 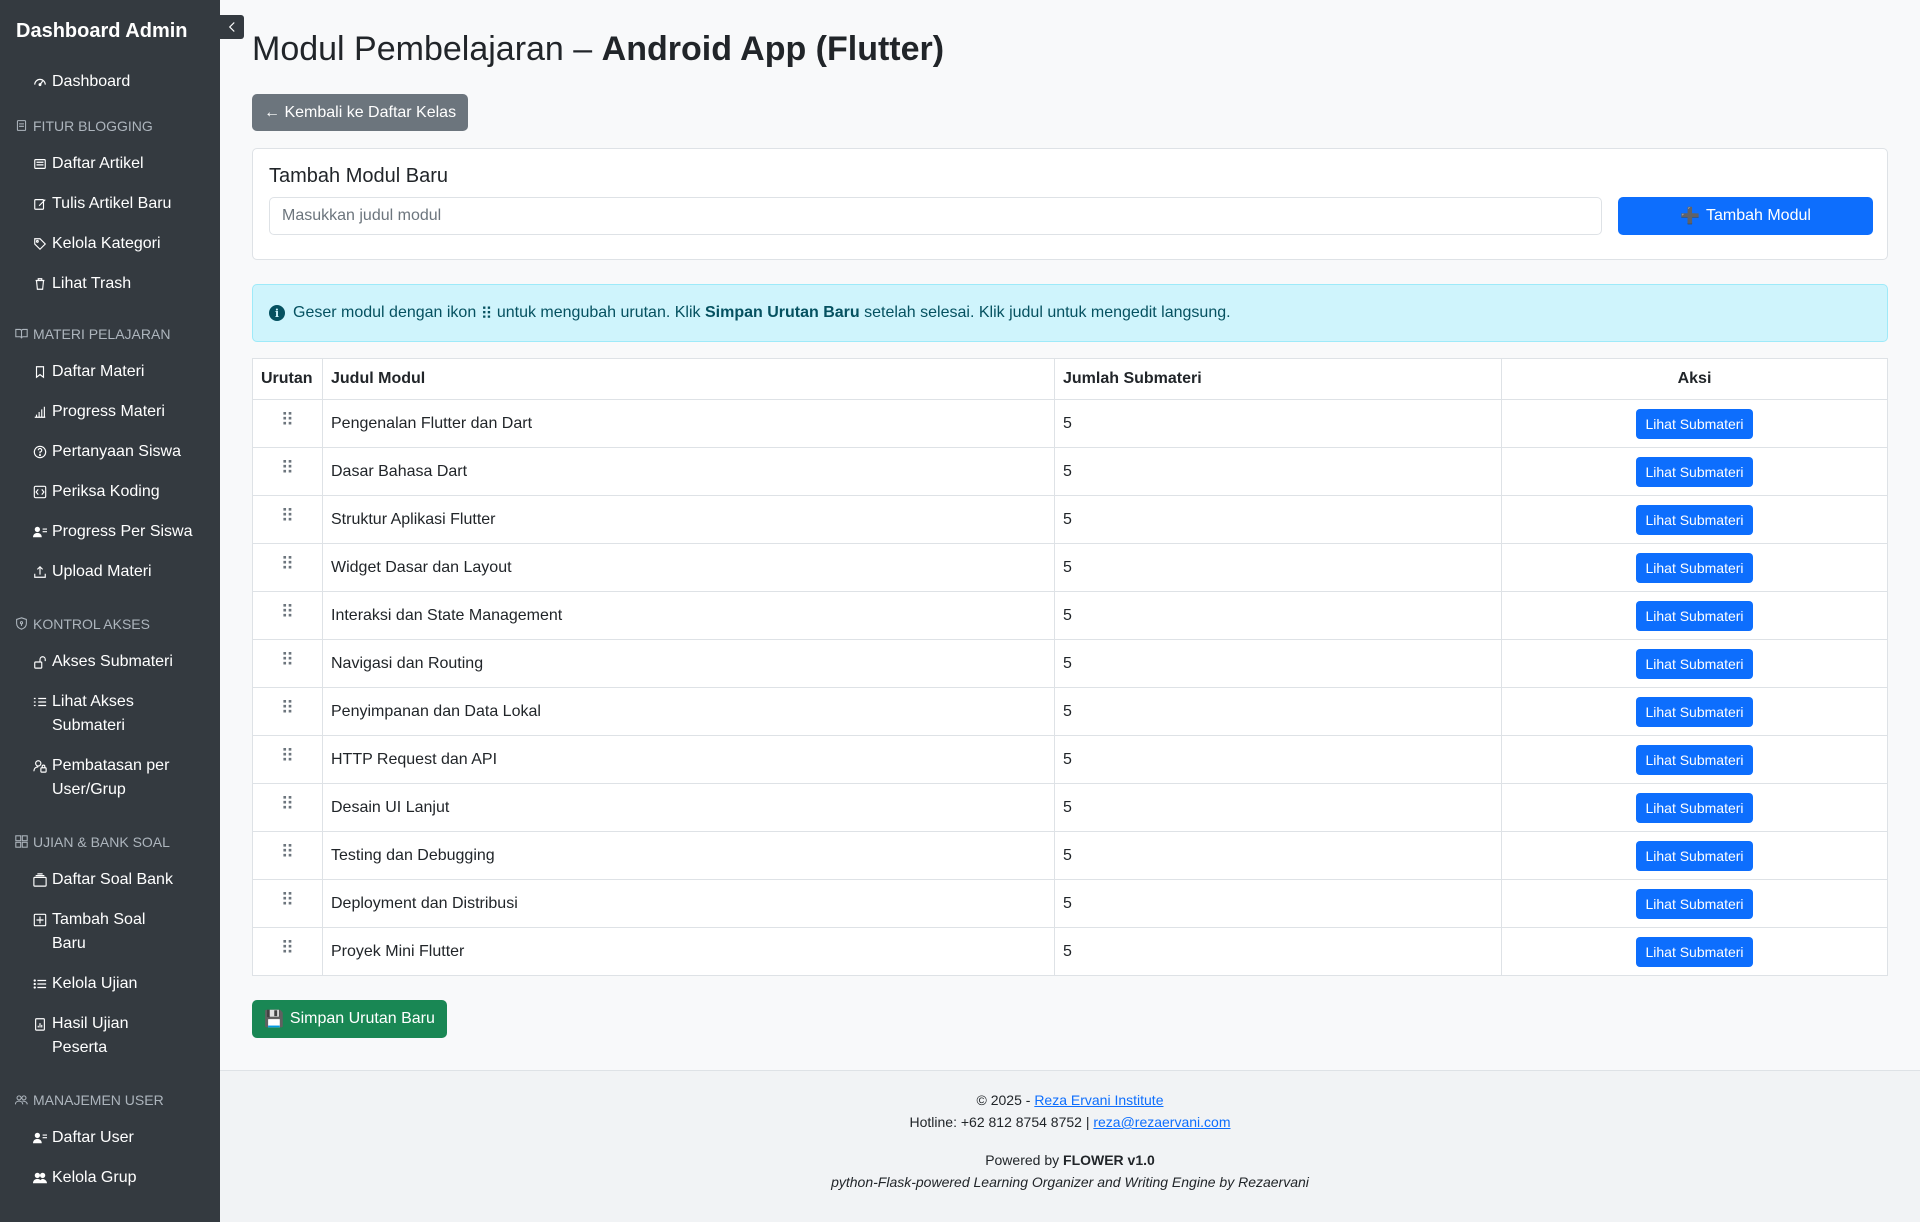 I want to click on collection-icon, so click(x=40, y=880).